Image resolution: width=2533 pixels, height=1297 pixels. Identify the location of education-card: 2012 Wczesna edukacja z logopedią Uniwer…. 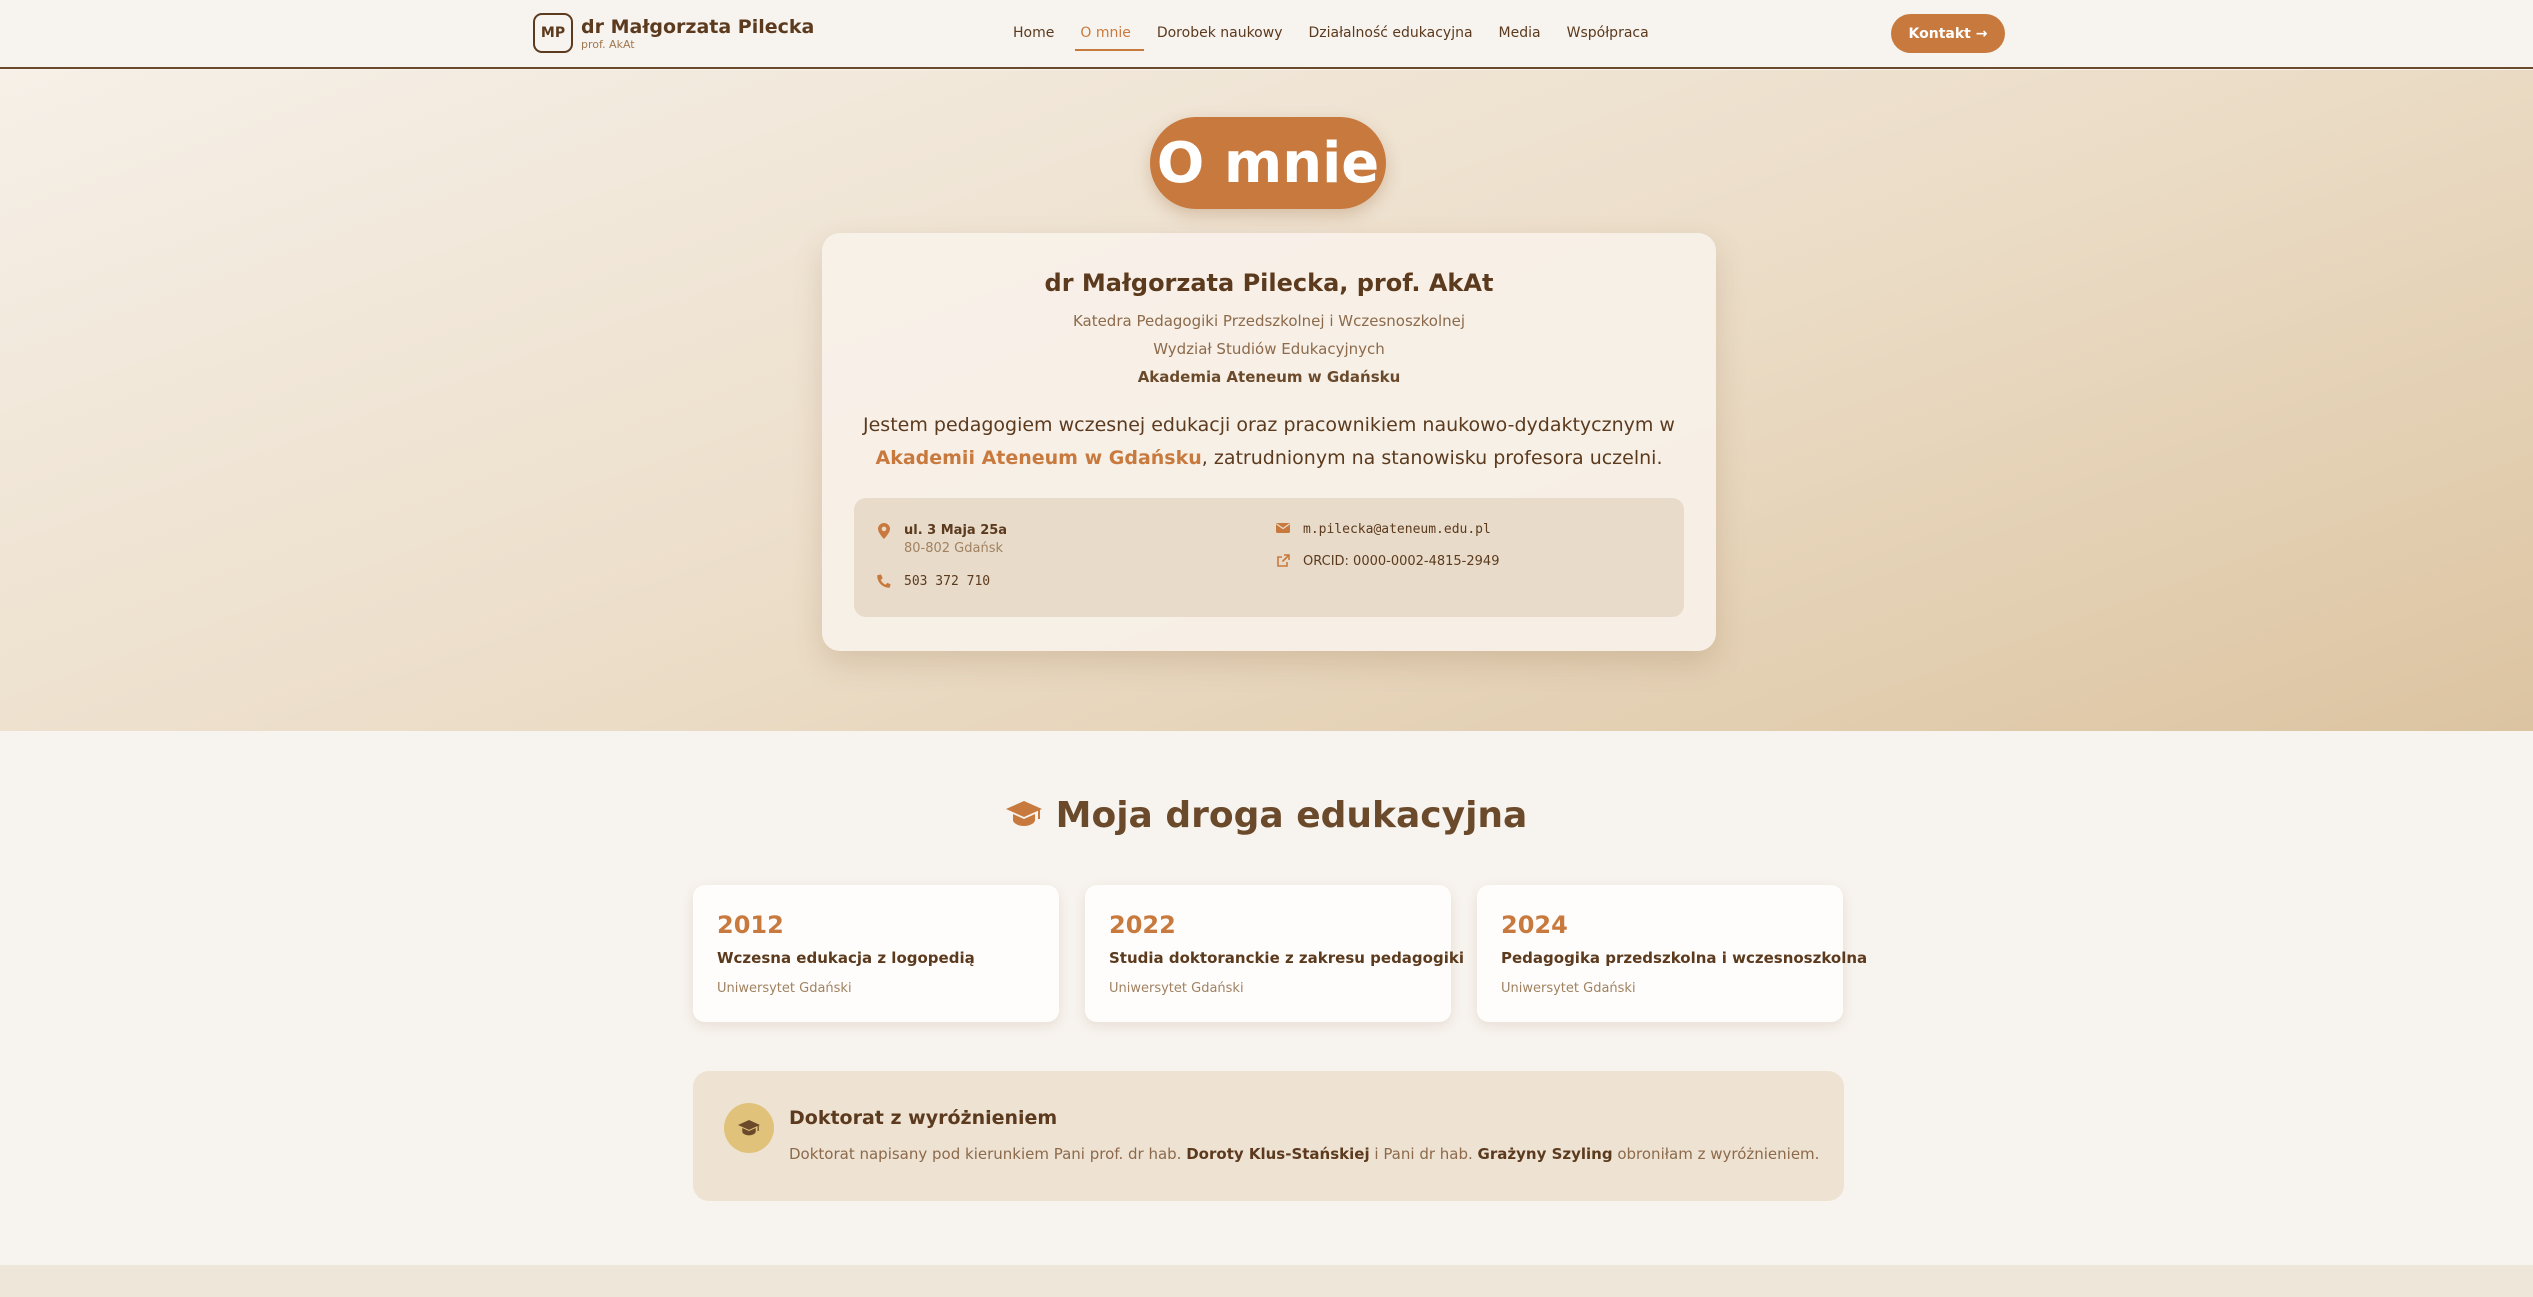
(876, 953).